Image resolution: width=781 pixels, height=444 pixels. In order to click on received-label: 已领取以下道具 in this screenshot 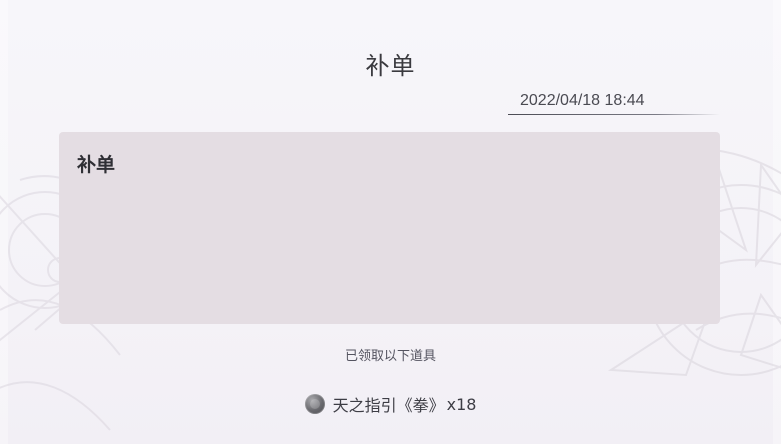, I will do `click(390, 356)`.